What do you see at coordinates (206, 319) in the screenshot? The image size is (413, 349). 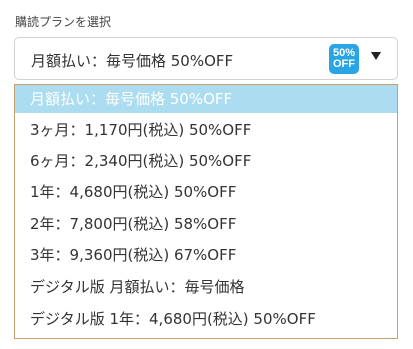 I see `option-digital-1-year: デジタル版 1年：4,680円(税込) 50%OFF` at bounding box center [206, 319].